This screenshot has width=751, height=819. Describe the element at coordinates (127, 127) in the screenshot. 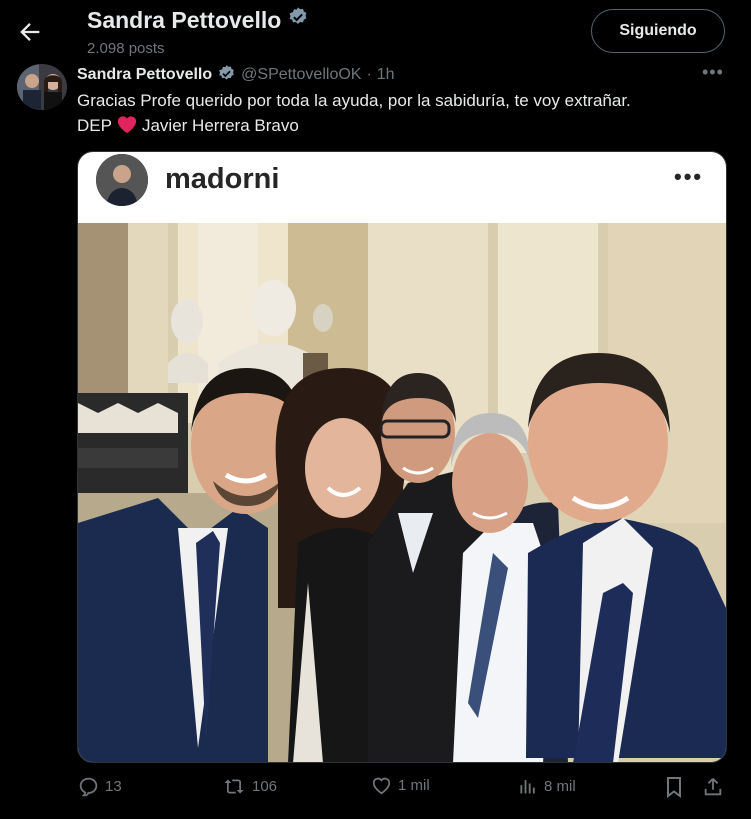

I see `red-heart-icon` at that location.